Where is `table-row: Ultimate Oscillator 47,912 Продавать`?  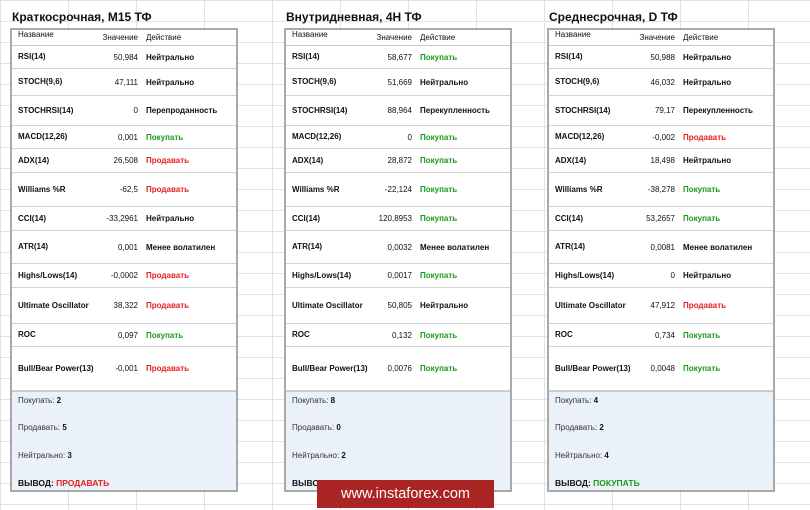
table-row: Ultimate Oscillator 47,912 Продавать is located at coordinates (661, 306).